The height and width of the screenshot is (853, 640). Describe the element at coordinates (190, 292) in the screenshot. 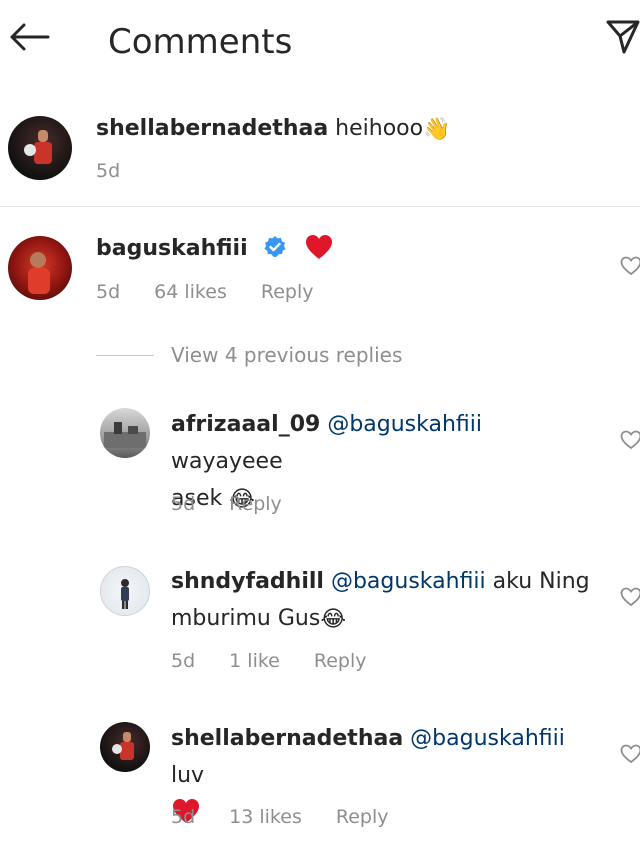

I see `like-count: 64 likes` at that location.